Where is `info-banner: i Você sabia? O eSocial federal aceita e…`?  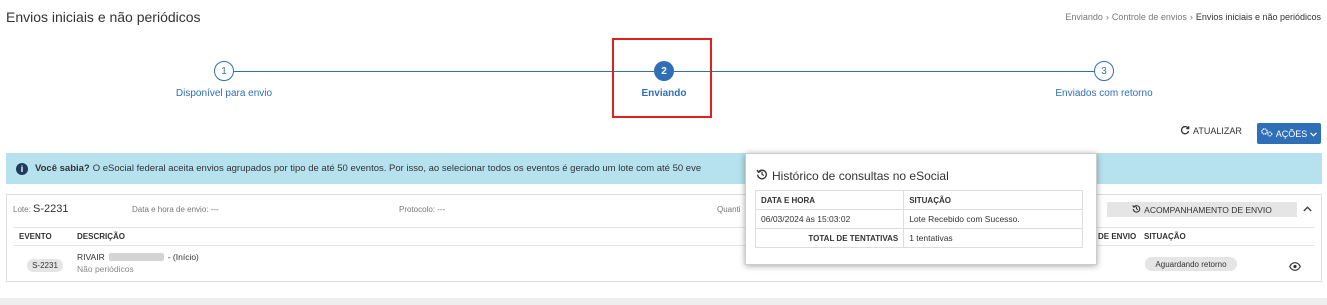
info-banner: i Você sabia? O eSocial federal aceita e… is located at coordinates (664, 168).